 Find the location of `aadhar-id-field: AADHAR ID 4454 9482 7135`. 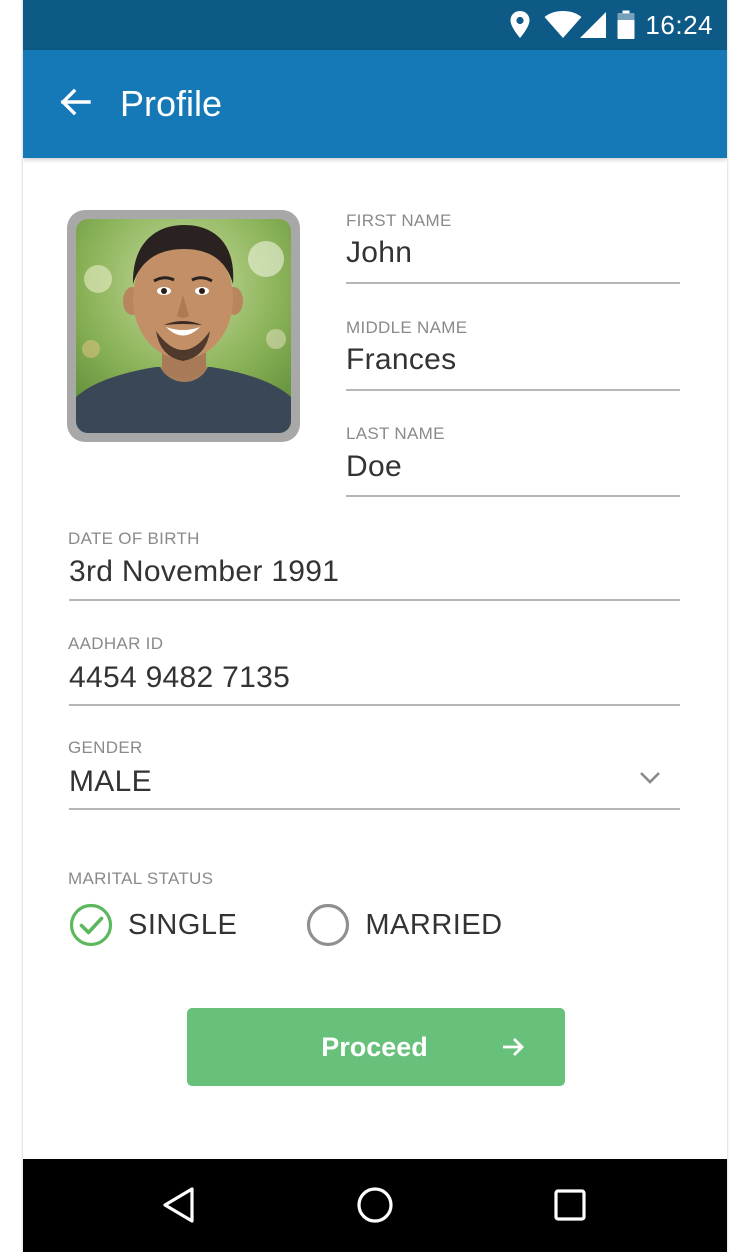

aadhar-id-field: AADHAR ID 4454 9482 7135 is located at coordinates (374, 671).